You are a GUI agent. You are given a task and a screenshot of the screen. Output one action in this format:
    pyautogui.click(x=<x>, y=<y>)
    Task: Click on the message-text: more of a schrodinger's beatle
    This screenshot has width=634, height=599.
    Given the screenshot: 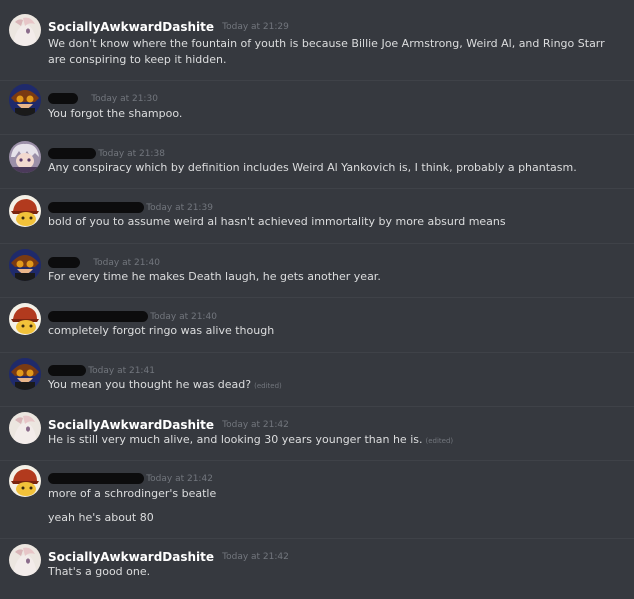 What is the action you would take?
    pyautogui.click(x=132, y=493)
    